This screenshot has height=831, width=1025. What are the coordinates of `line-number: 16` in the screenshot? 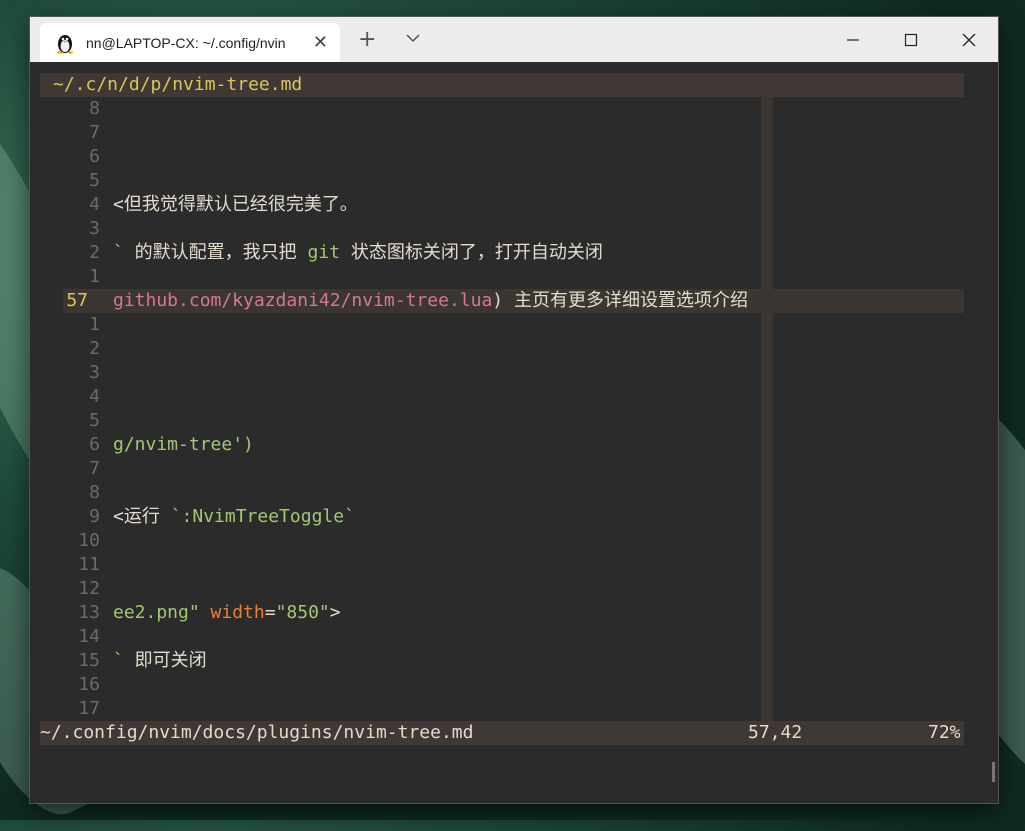 It's located at (65, 685).